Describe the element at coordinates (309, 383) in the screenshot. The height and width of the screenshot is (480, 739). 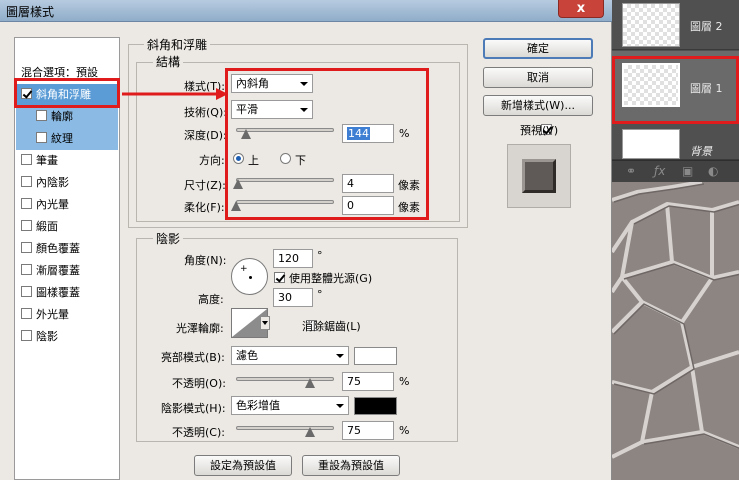
I see `highlight-opacity-handle` at that location.